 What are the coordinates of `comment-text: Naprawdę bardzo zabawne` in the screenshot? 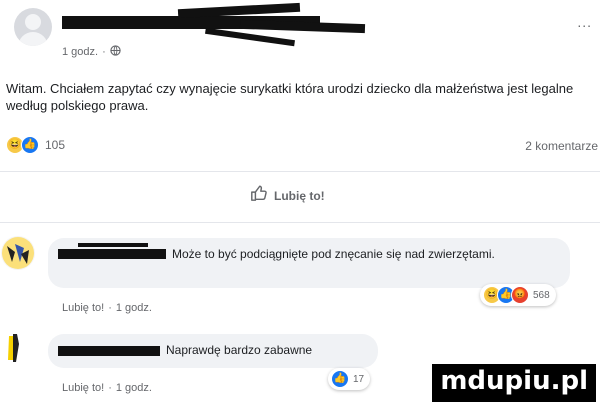 It's located at (239, 350).